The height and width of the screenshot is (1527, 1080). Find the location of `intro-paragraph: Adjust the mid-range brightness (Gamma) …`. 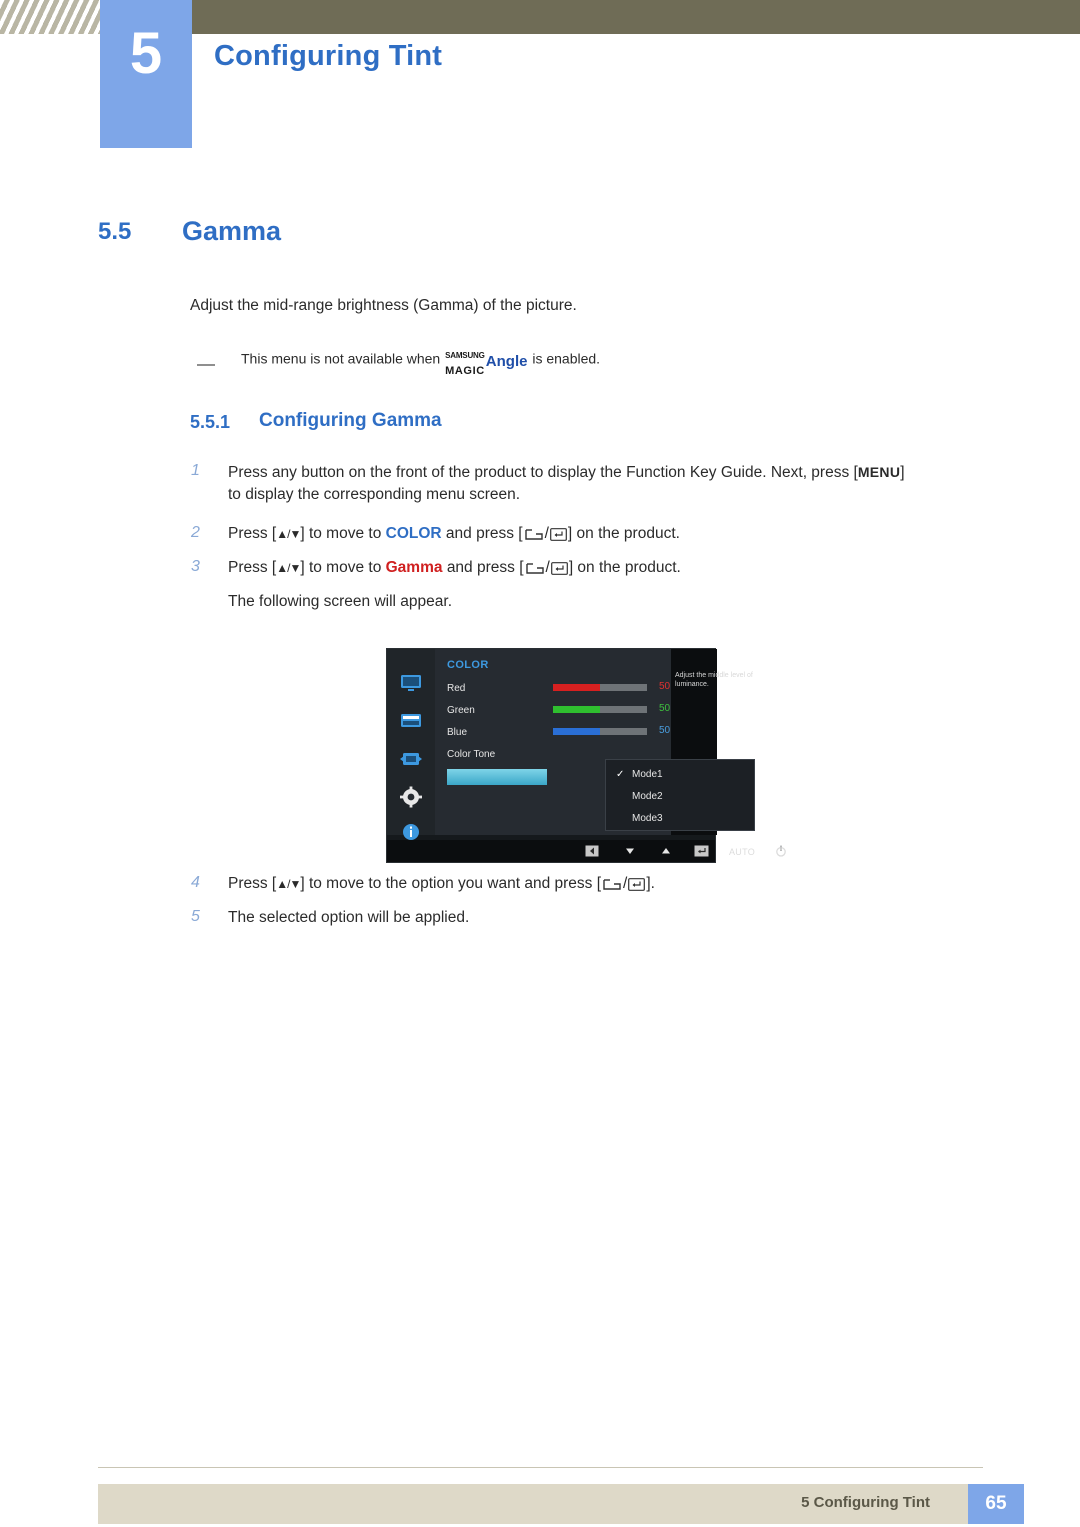

intro-paragraph: Adjust the mid-range brightness (Gamma) … is located at coordinates (383, 305).